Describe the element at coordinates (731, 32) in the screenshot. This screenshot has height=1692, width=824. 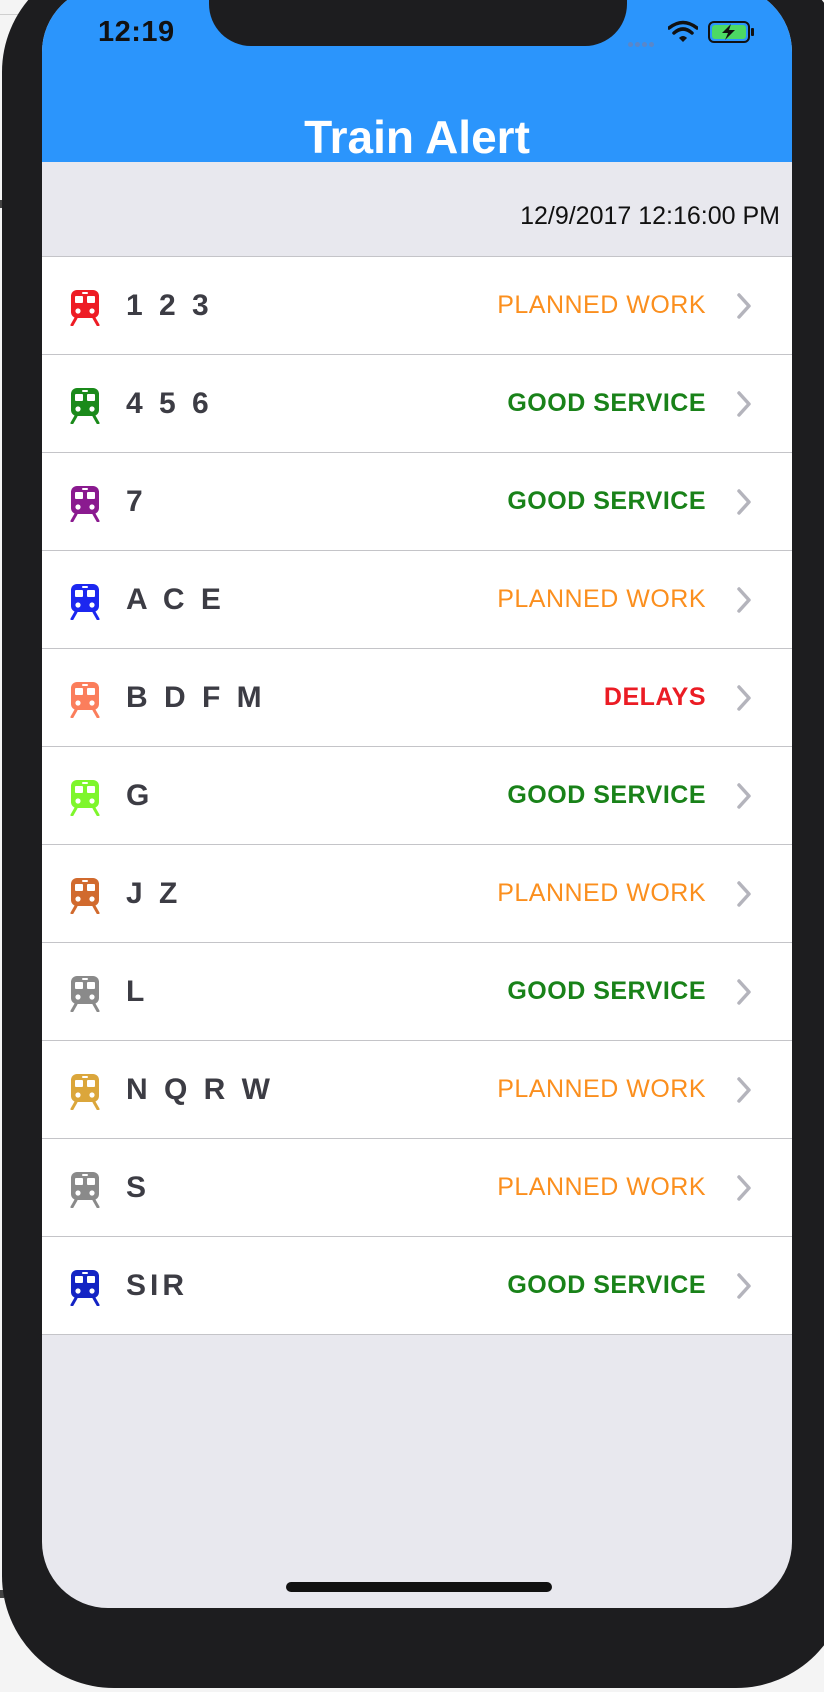
I see `battery-charging-icon` at that location.